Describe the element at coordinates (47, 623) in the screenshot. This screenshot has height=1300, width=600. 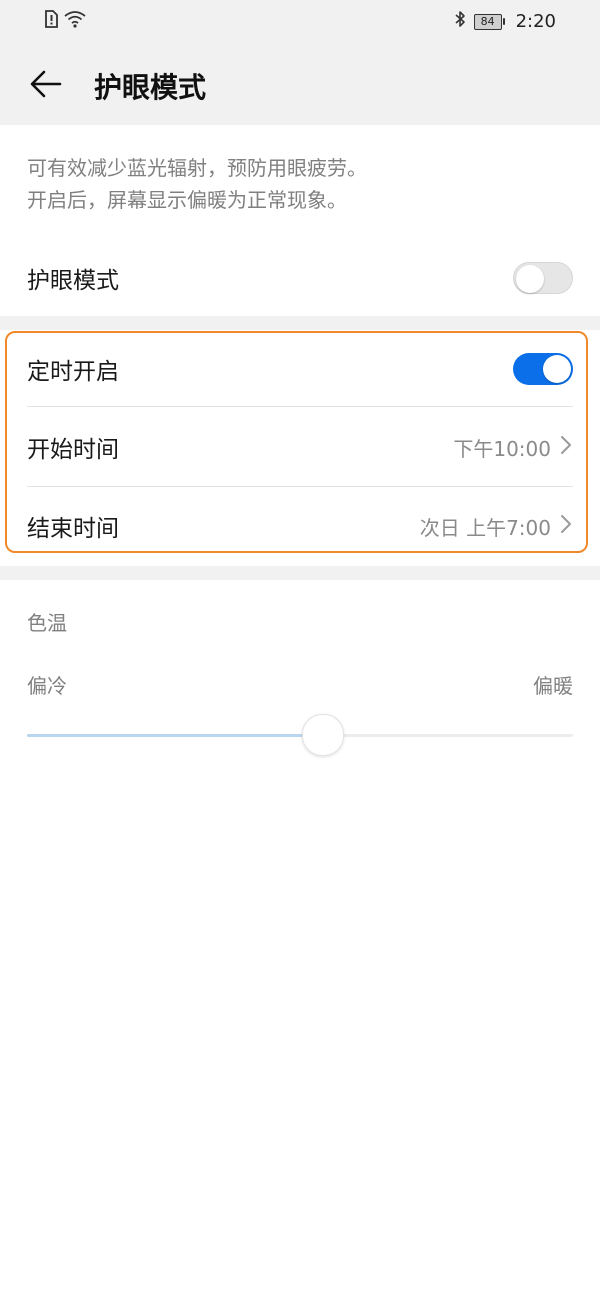
I see `color-temp-title: 色温` at that location.